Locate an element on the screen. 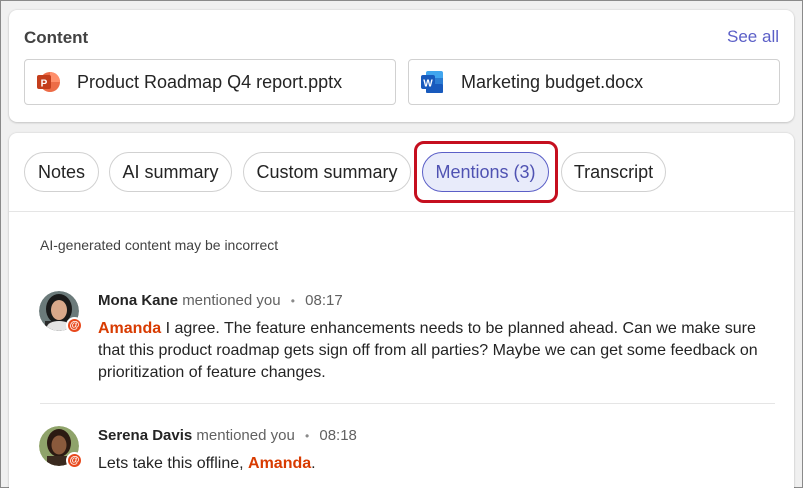 This screenshot has width=803, height=488. mention-message: Lets take this offline, is located at coordinates (173, 463).